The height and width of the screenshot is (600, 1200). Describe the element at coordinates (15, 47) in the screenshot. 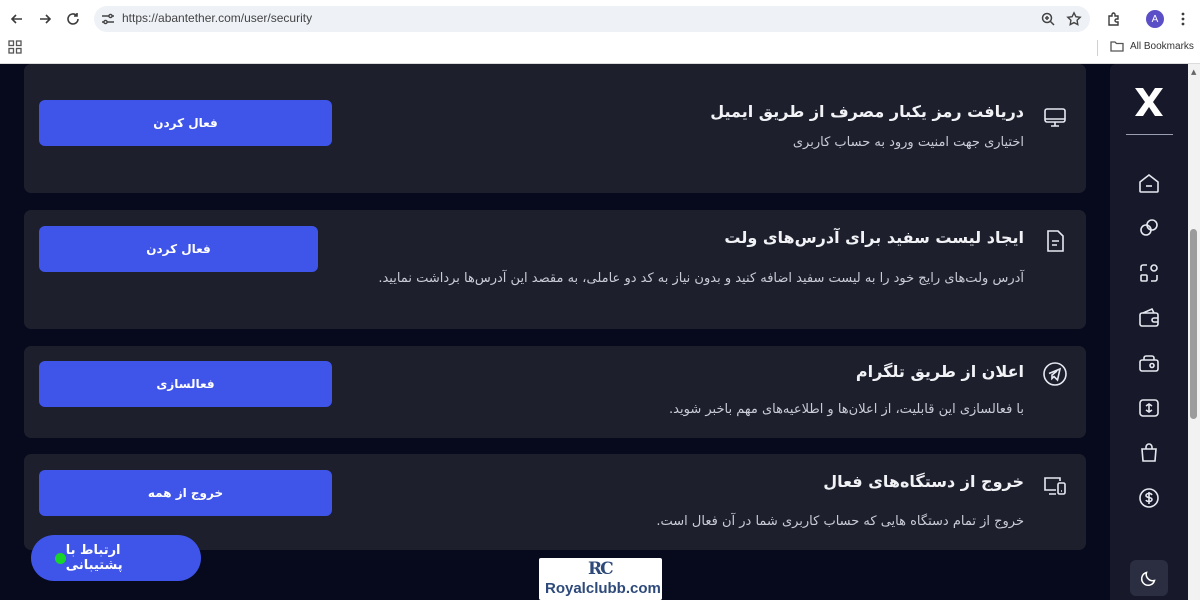

I see `apps-grid-icon` at that location.